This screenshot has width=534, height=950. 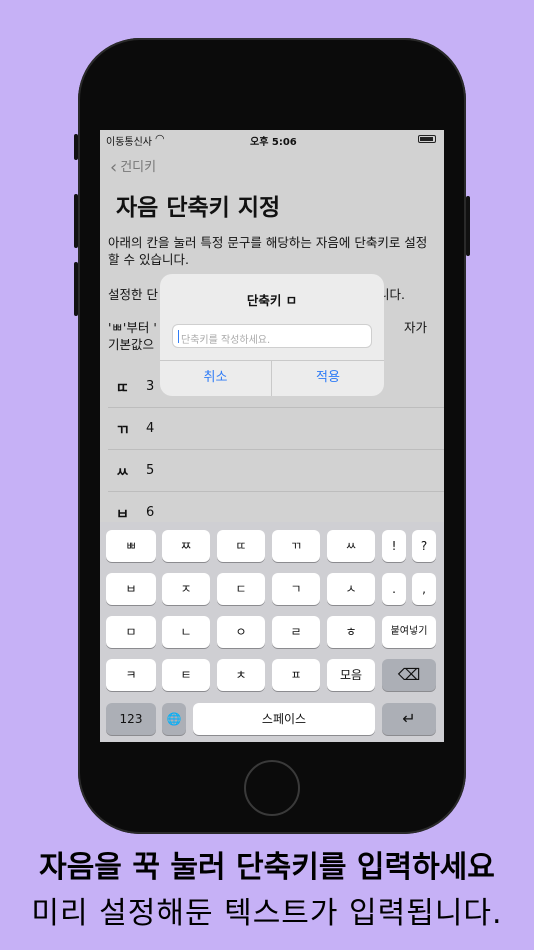 I want to click on row-value: 4, so click(x=150, y=428).